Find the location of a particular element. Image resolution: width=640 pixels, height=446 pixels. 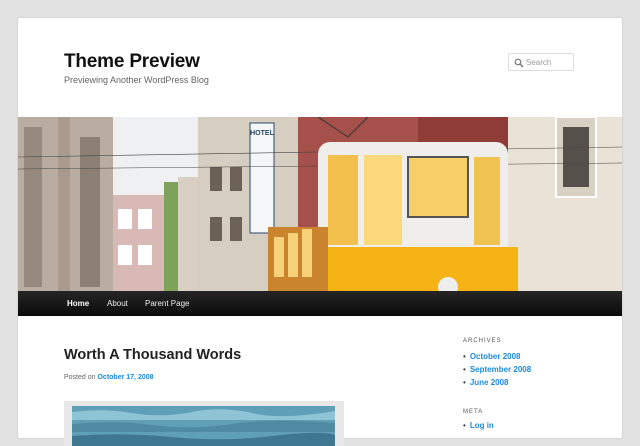

post-date-link: October 17, 2008 is located at coordinates (125, 377).